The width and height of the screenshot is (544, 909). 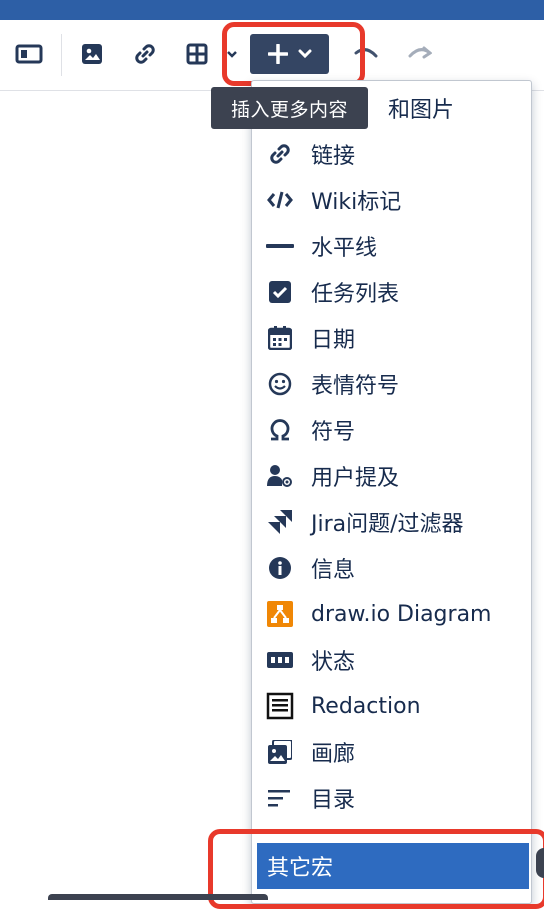 I want to click on layout-icon, so click(x=29, y=54).